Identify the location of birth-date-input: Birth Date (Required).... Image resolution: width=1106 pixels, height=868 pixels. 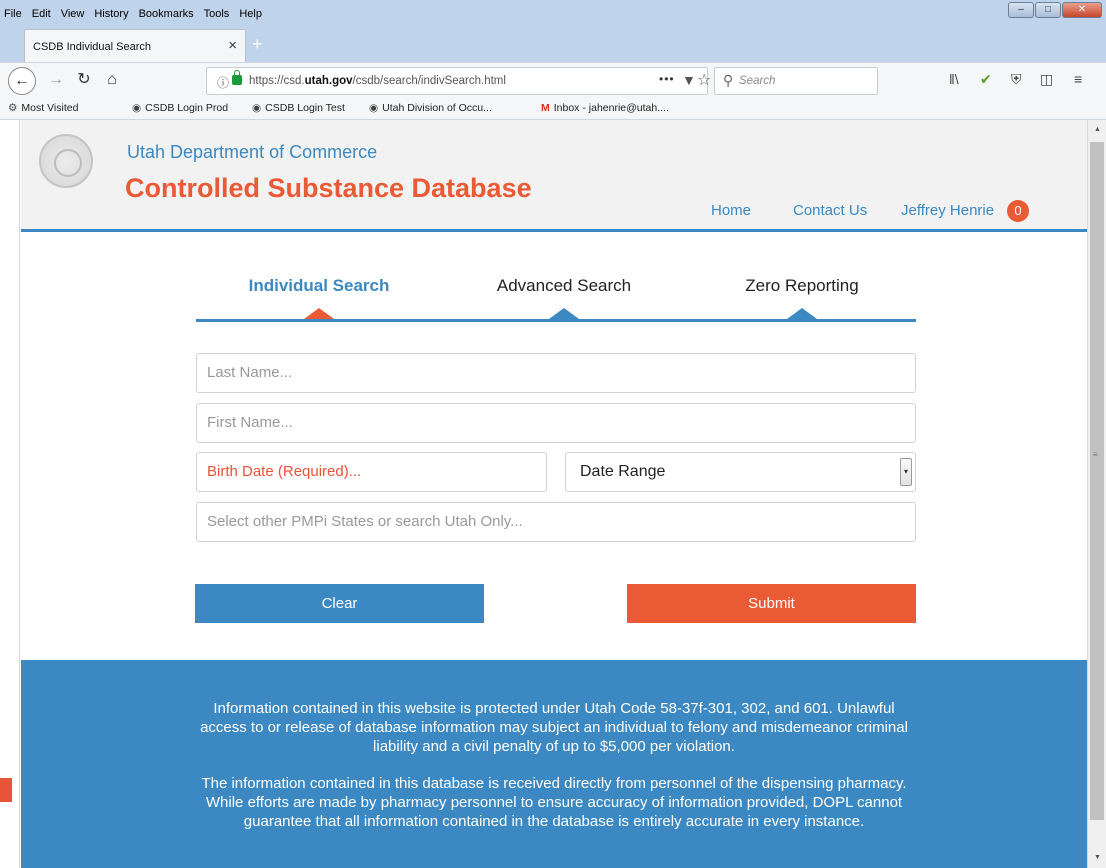
(371, 472).